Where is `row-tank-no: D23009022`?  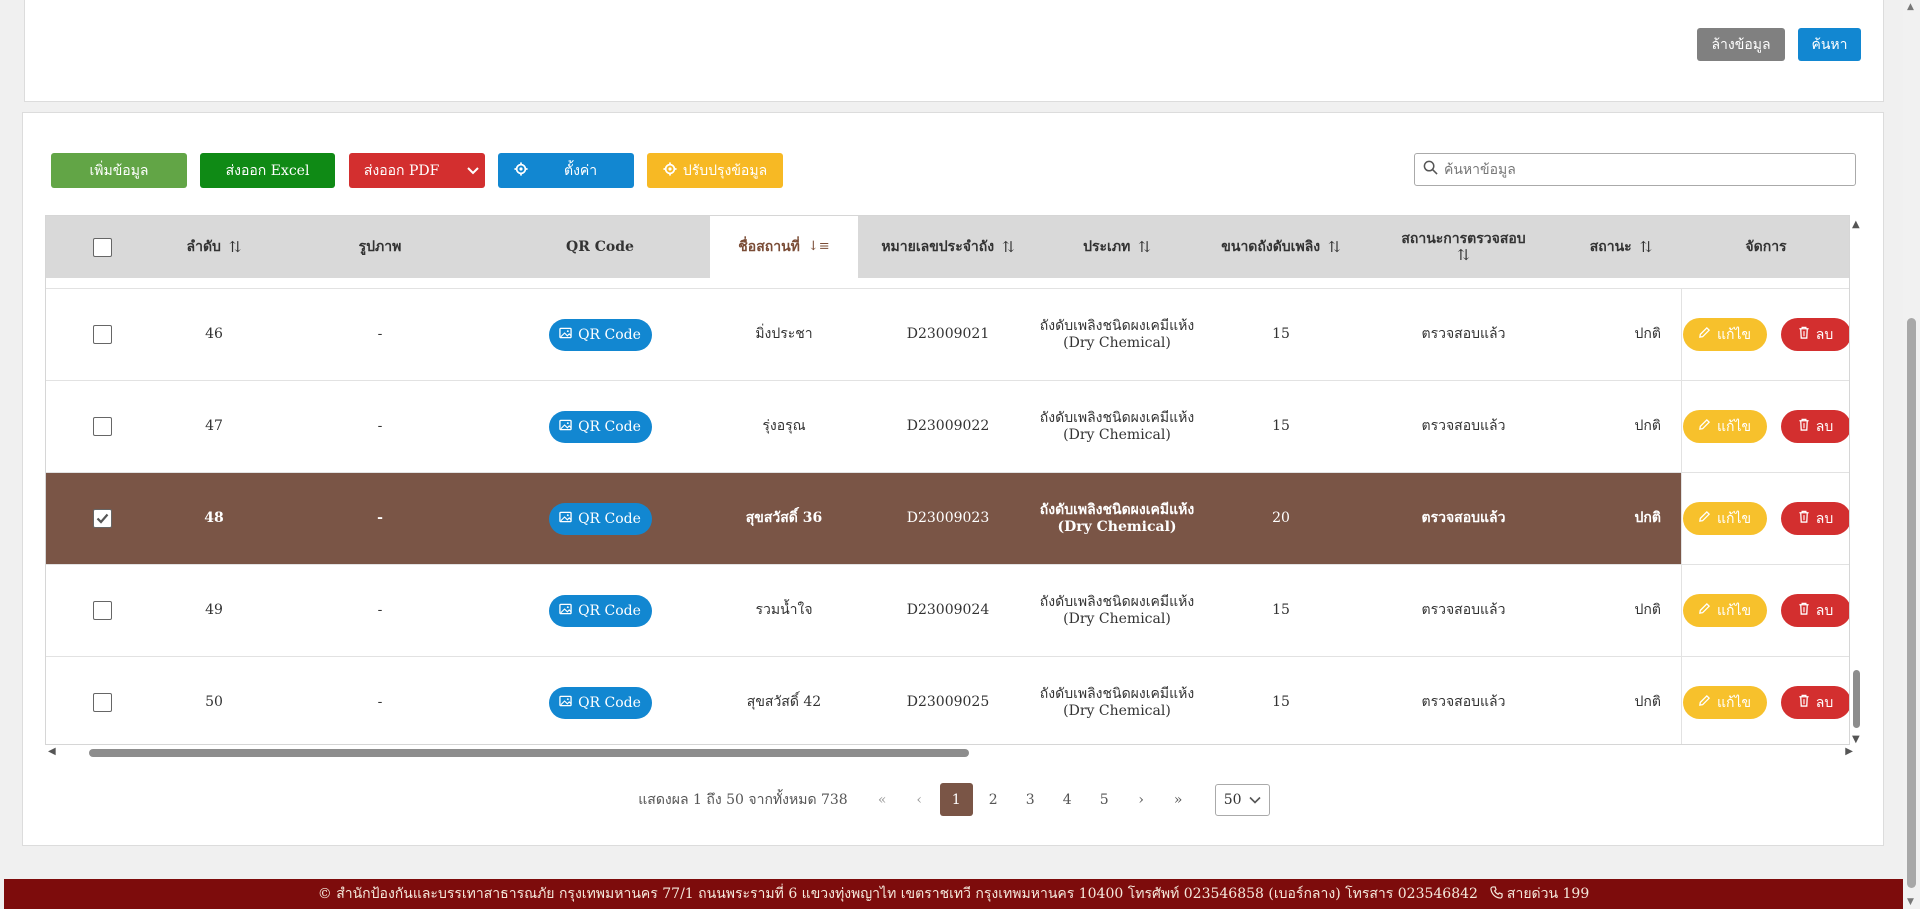 row-tank-no: D23009022 is located at coordinates (948, 426).